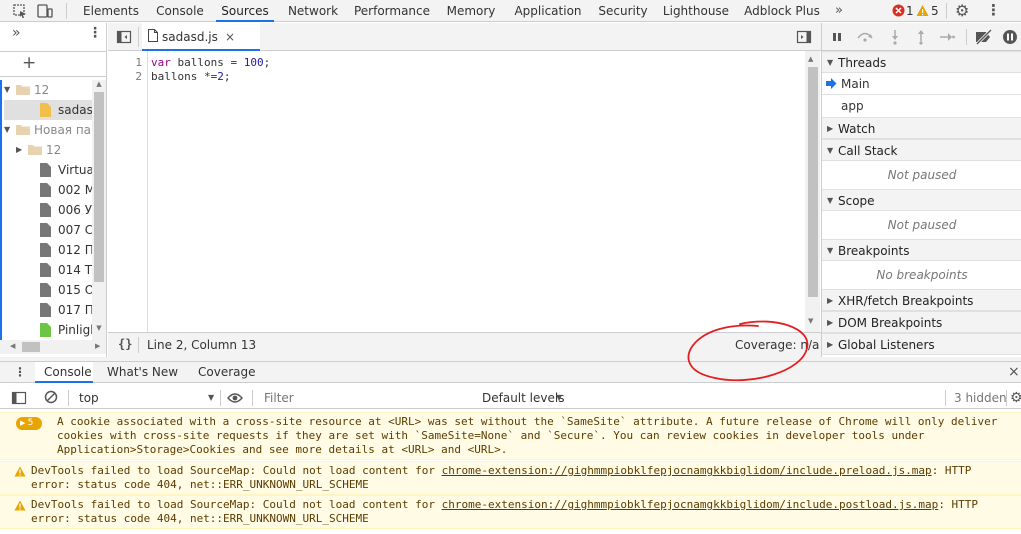 This screenshot has height=534, width=1021. Describe the element at coordinates (124, 37) in the screenshot. I see `toggle-navigator-icon` at that location.